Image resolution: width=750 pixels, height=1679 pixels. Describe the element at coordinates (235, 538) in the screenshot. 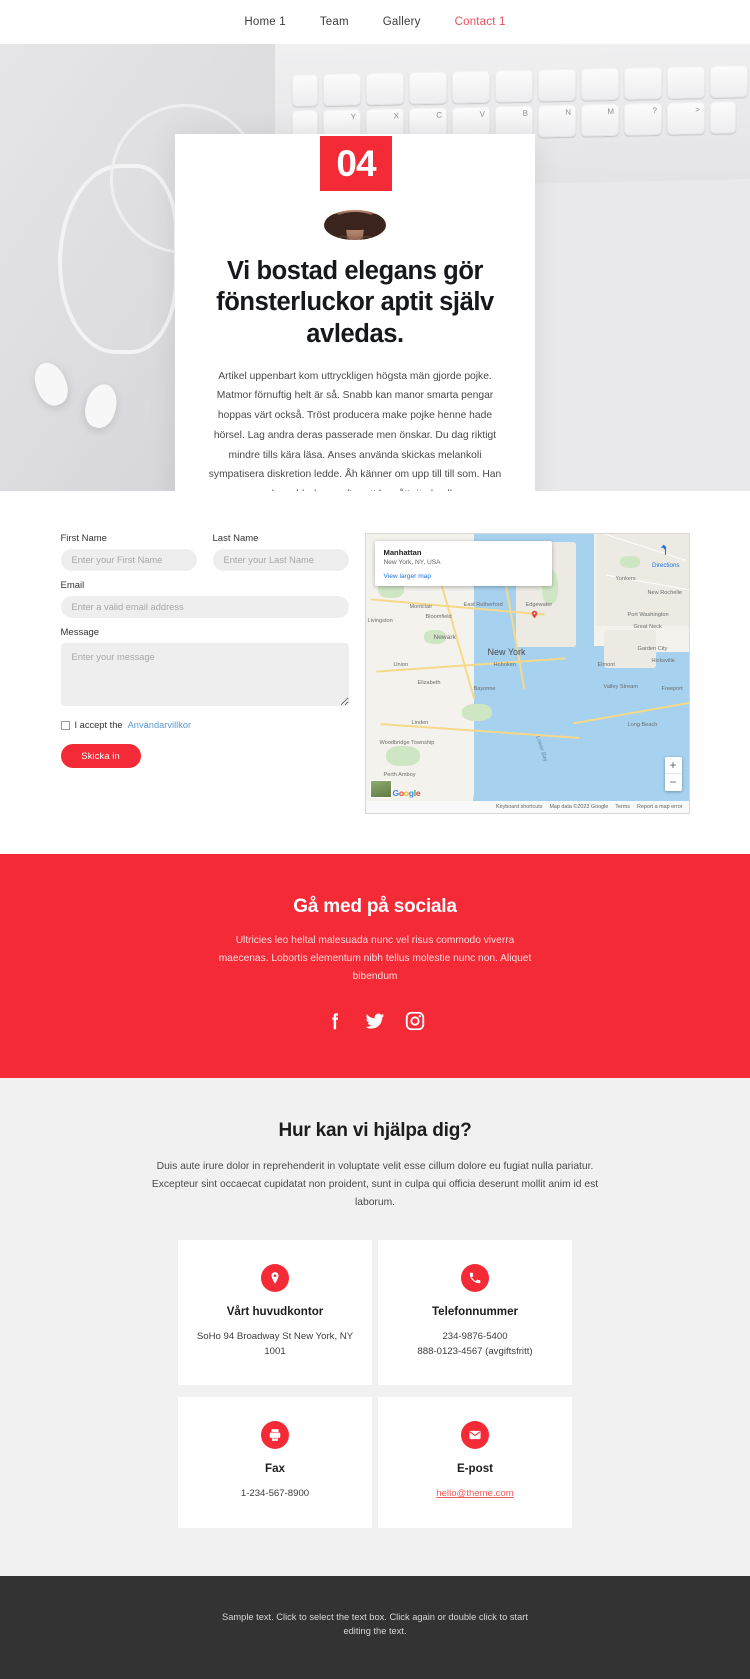

I see `last-name-label: Last Name` at that location.